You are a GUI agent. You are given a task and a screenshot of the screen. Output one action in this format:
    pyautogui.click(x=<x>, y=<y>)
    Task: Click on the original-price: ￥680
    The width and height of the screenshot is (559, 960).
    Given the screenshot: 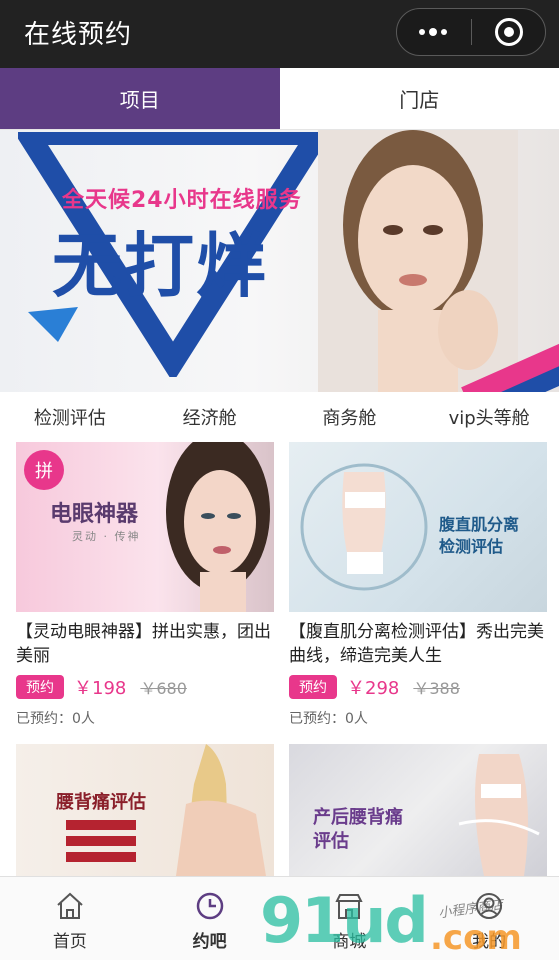 What is the action you would take?
    pyautogui.click(x=163, y=688)
    